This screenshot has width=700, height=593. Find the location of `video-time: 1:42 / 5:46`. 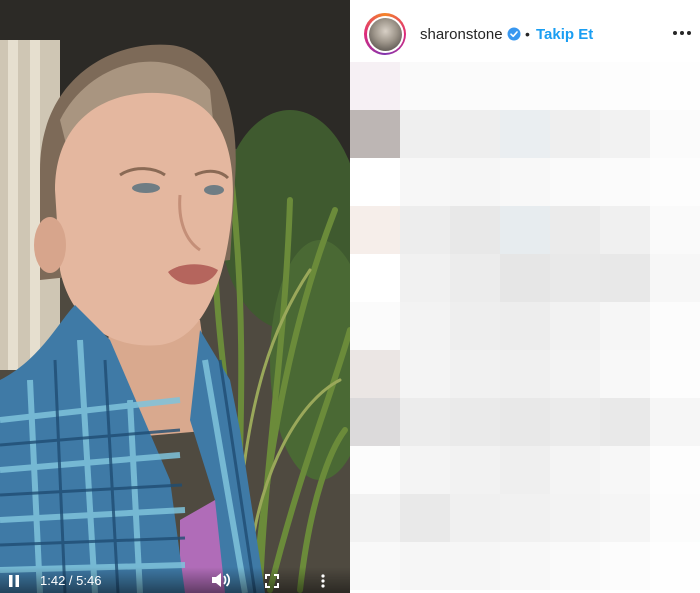

video-time: 1:42 / 5:46 is located at coordinates (71, 580).